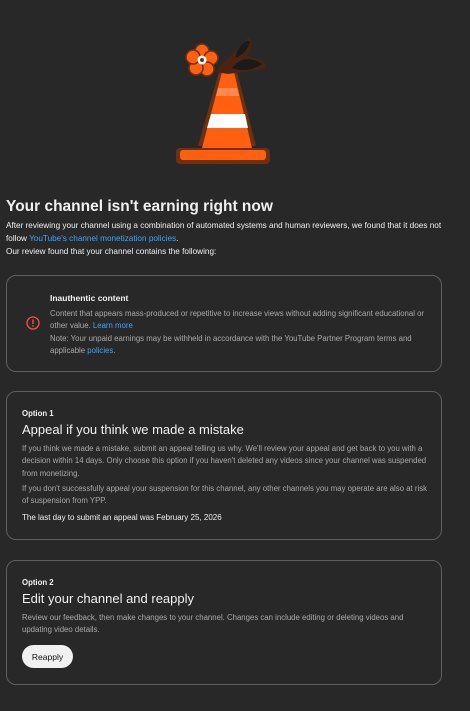 The image size is (470, 711). What do you see at coordinates (102, 238) in the screenshot?
I see `monetization-policies-link: YouTube's channel monetization policies` at bounding box center [102, 238].